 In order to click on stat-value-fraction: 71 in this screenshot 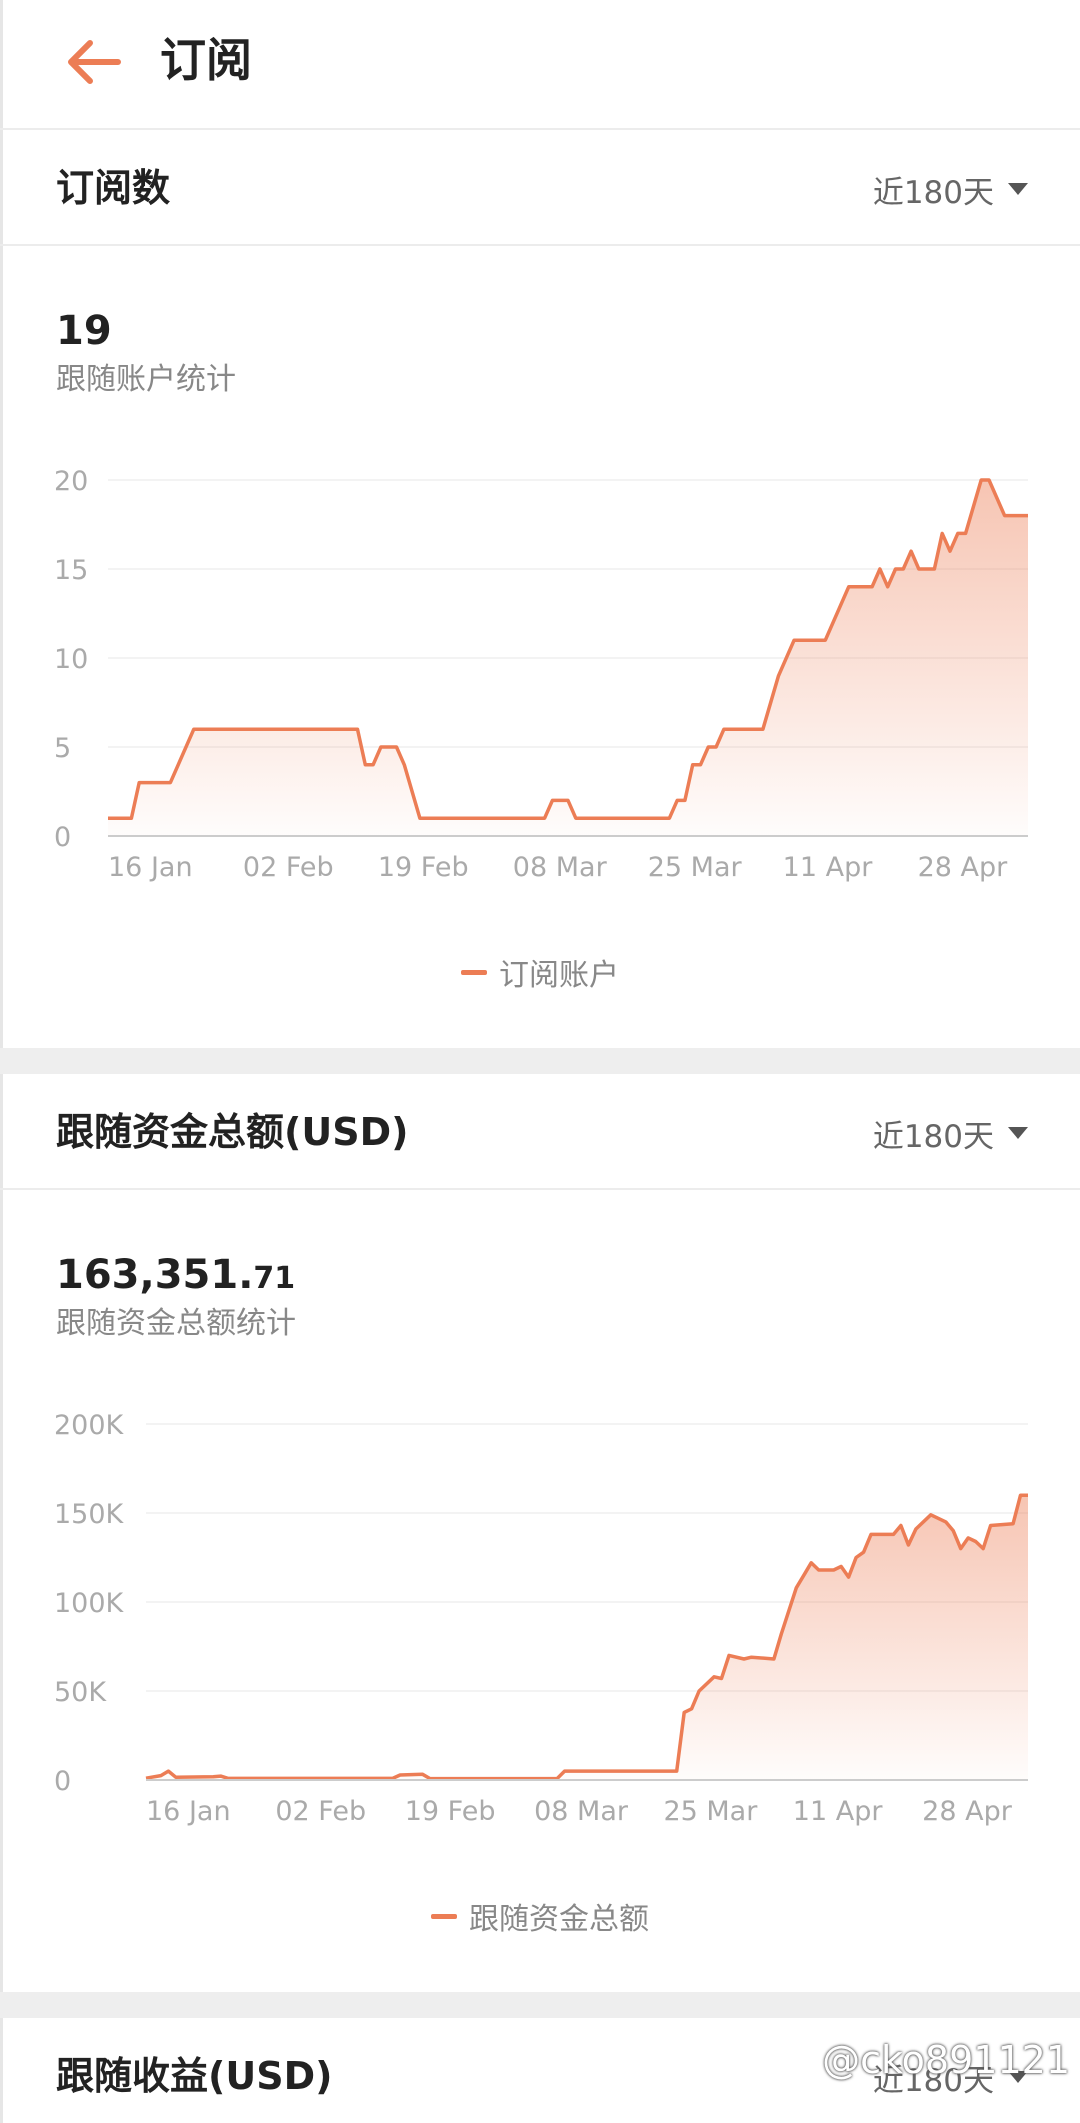, I will do `click(274, 1278)`.